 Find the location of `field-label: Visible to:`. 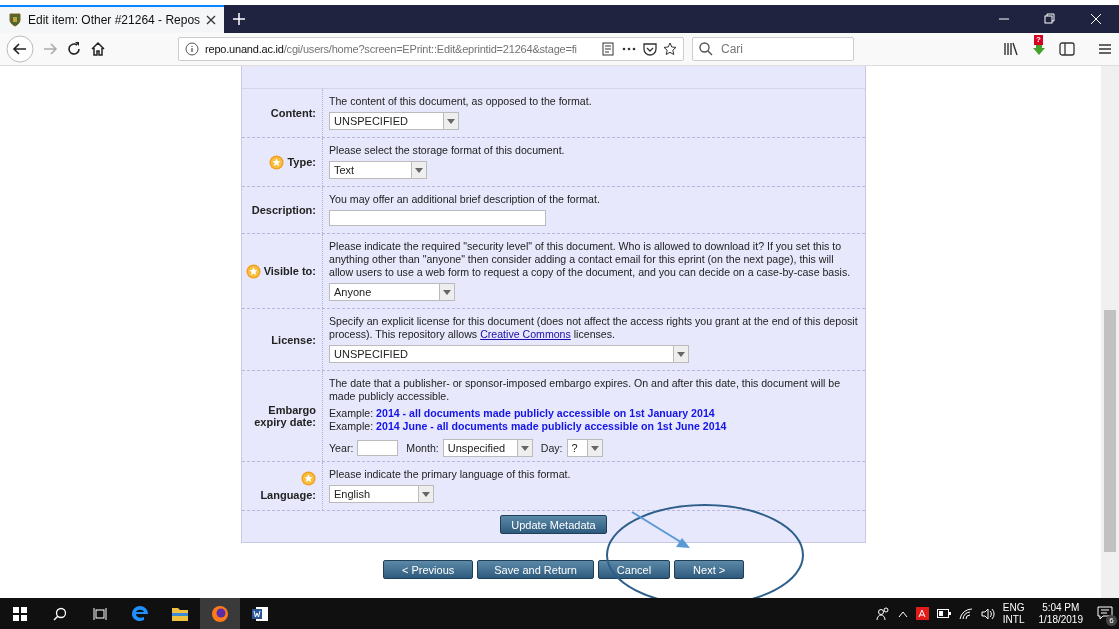

field-label: Visible to: is located at coordinates (289, 271).